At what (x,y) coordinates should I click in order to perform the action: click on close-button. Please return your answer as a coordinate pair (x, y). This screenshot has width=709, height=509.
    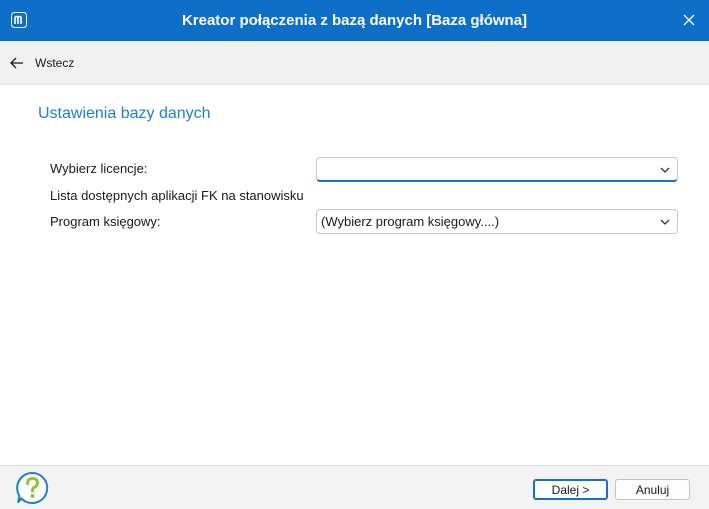
    Looking at the image, I should click on (689, 20).